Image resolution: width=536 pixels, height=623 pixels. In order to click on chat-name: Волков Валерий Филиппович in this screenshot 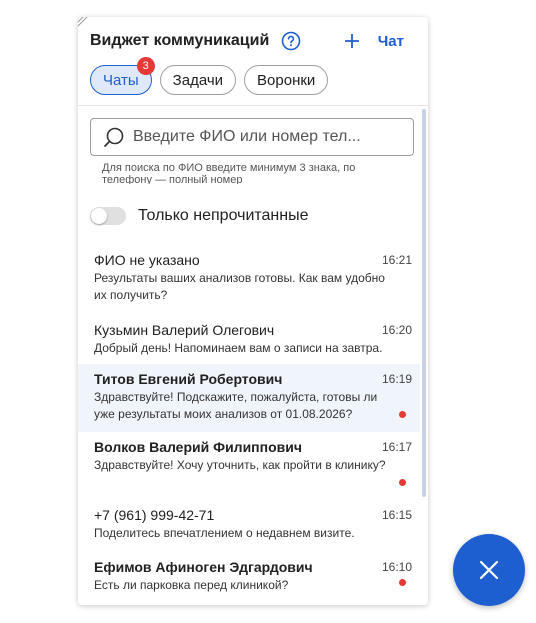, I will do `click(198, 447)`.